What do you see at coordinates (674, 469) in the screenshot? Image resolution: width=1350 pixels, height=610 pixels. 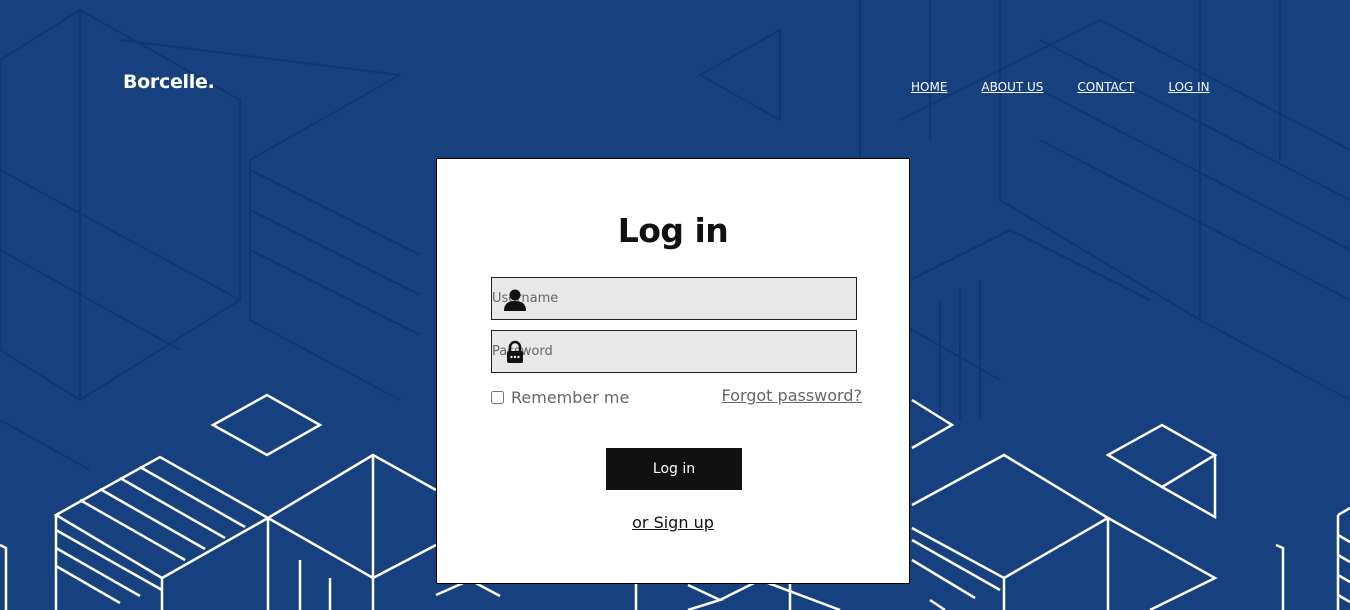 I see `login-button: Log in` at bounding box center [674, 469].